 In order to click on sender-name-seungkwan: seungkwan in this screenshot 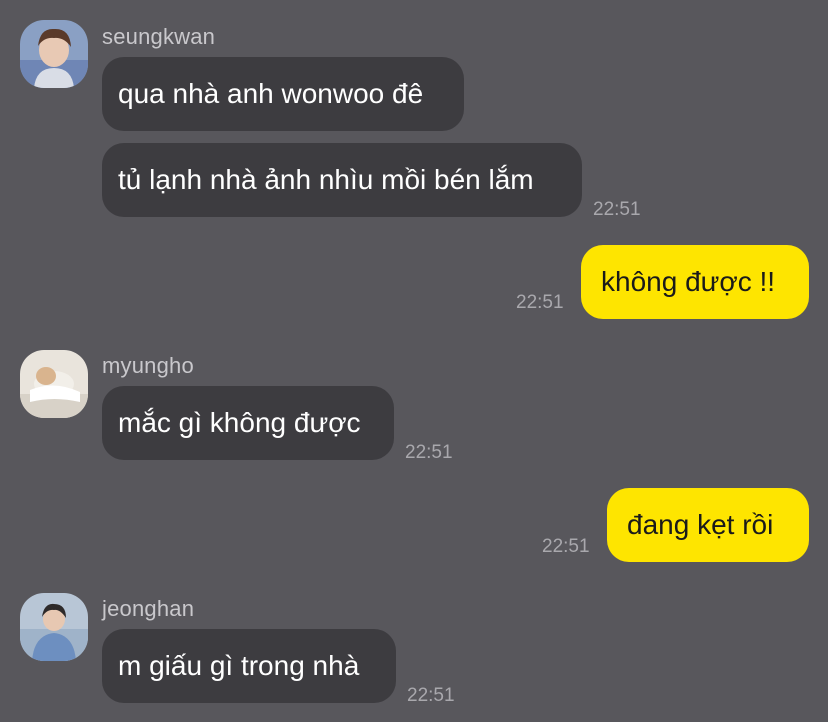, I will do `click(159, 36)`.